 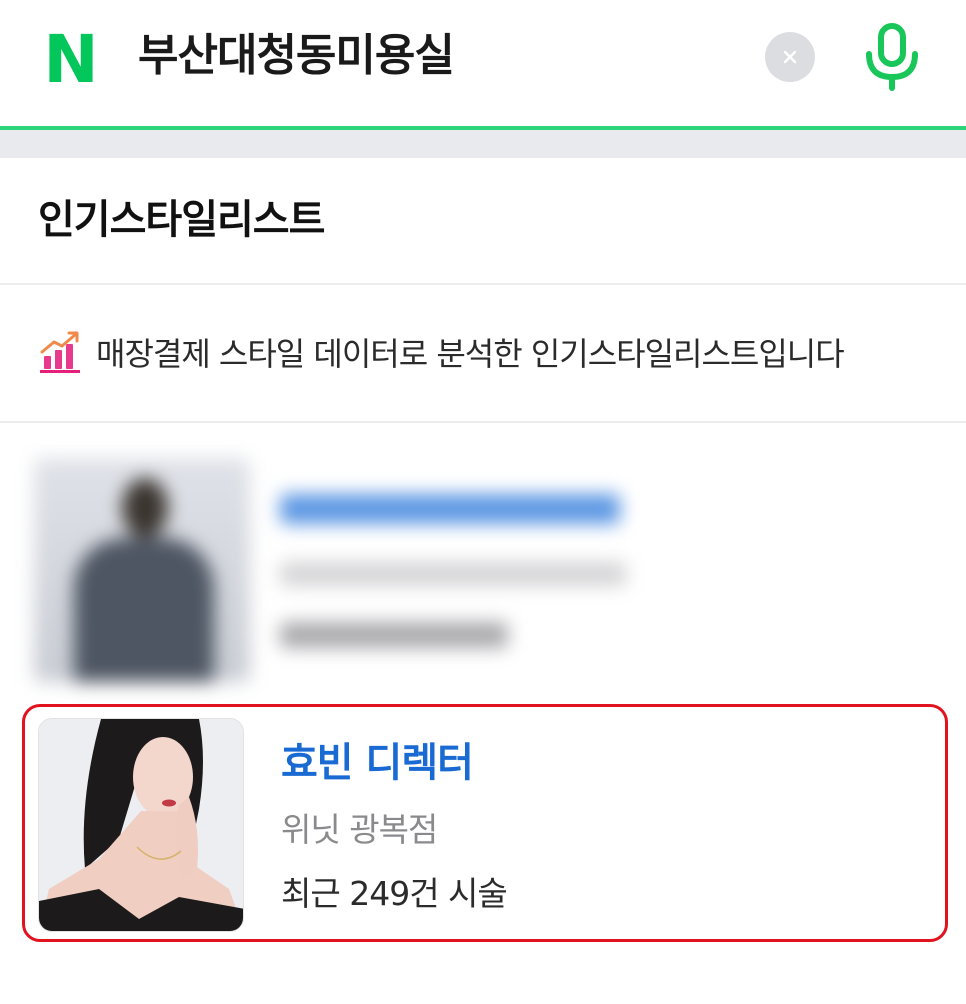 I want to click on close-icon, so click(x=790, y=57).